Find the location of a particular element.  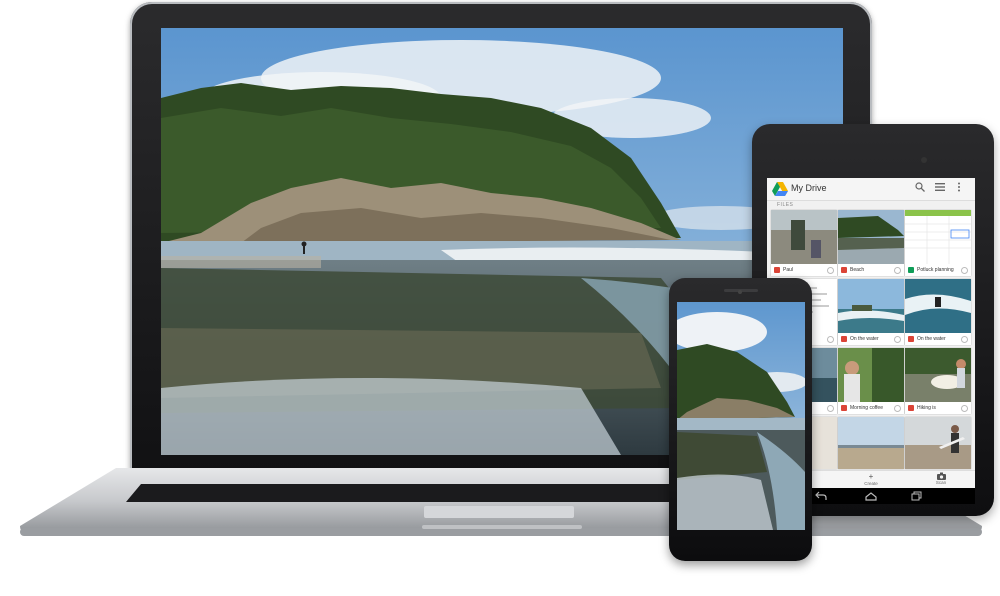

file-tile: Beach is located at coordinates (871, 243).